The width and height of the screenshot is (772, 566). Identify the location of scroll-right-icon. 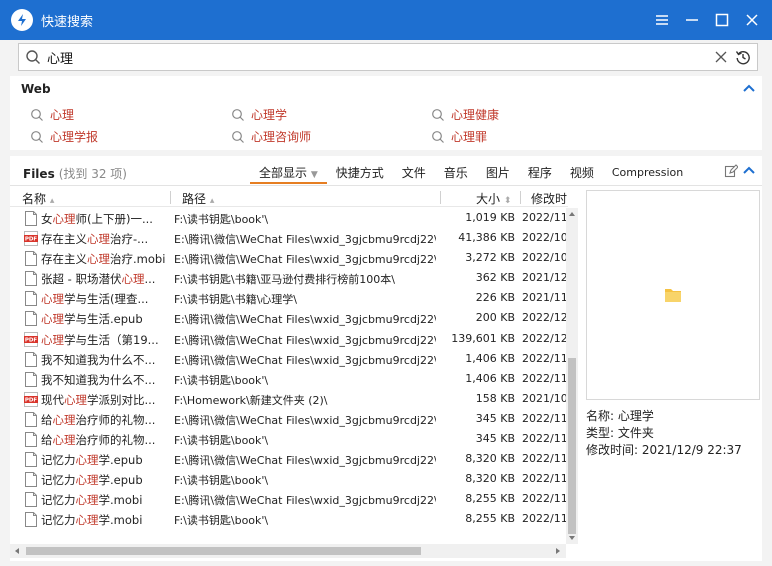
(558, 551).